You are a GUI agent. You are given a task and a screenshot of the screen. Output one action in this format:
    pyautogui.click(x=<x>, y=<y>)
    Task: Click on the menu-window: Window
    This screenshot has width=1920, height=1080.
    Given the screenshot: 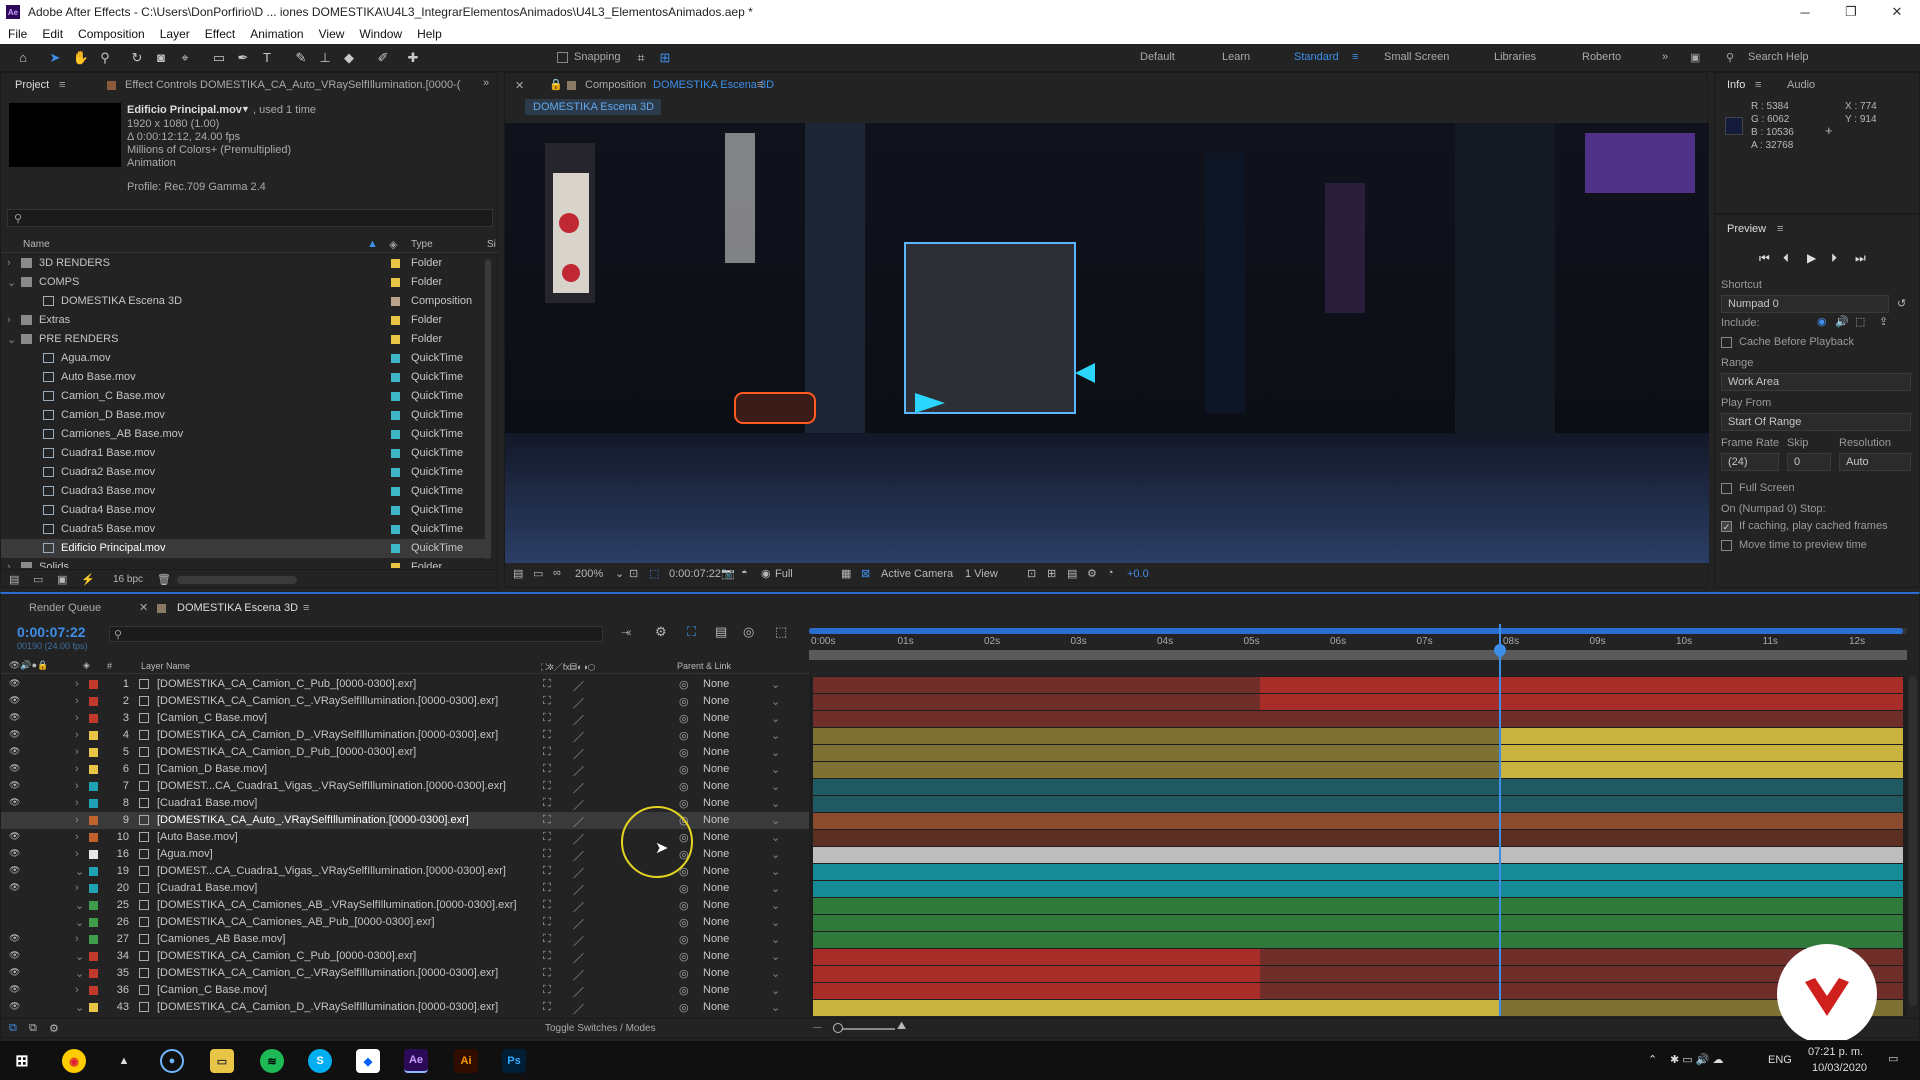 What is the action you would take?
    pyautogui.click(x=380, y=34)
    